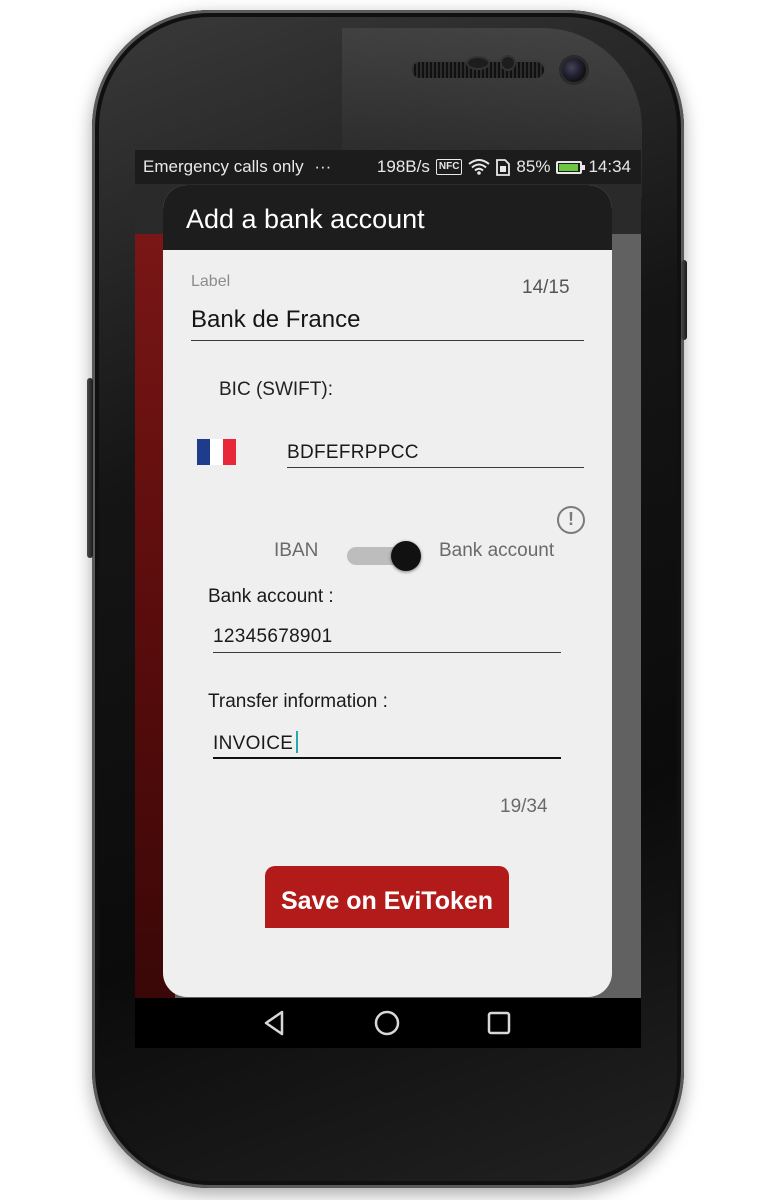 The image size is (773, 1200). What do you see at coordinates (276, 389) in the screenshot?
I see `bic-title: BIC (SWIFT):` at bounding box center [276, 389].